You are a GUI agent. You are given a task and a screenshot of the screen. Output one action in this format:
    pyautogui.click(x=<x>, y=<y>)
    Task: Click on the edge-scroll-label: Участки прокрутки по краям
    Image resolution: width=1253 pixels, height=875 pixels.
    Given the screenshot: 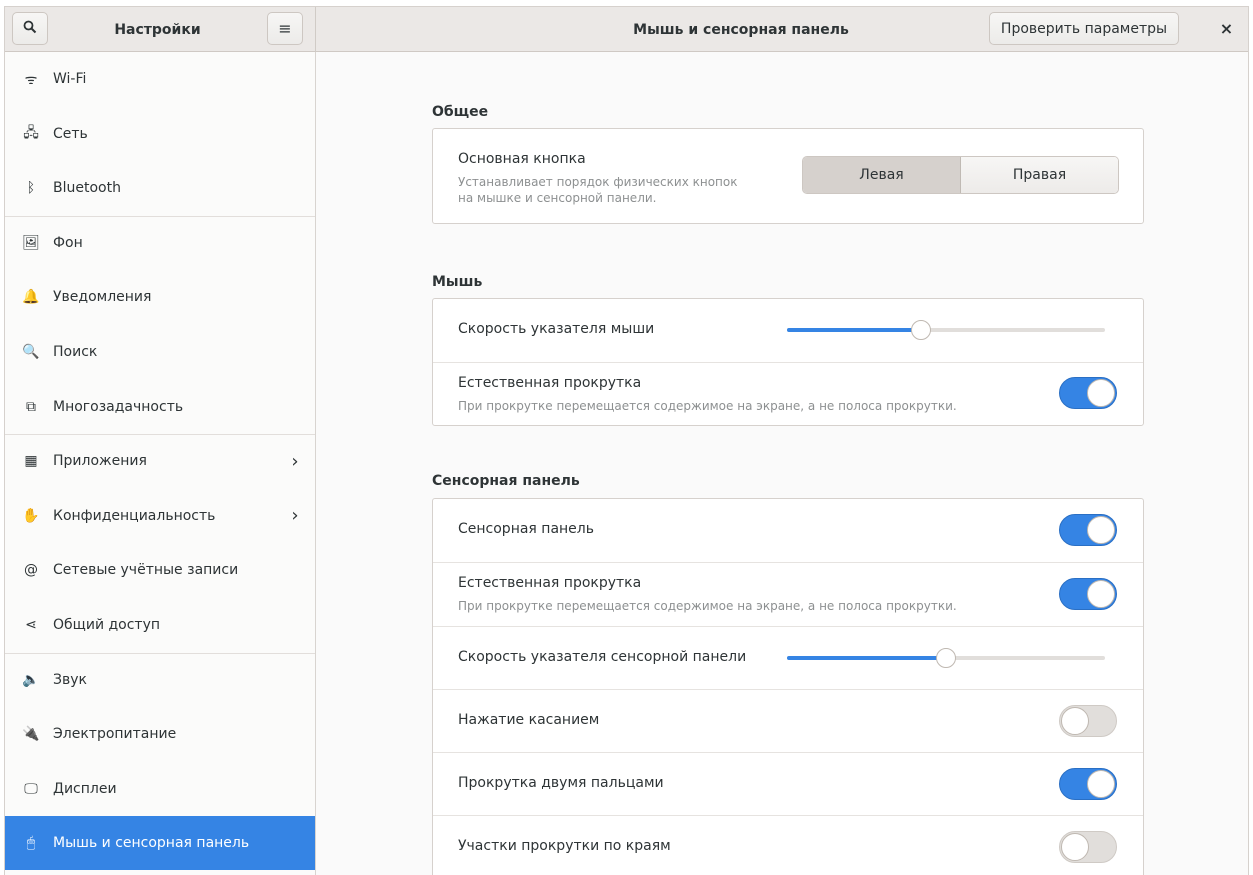 What is the action you would take?
    pyautogui.click(x=564, y=846)
    